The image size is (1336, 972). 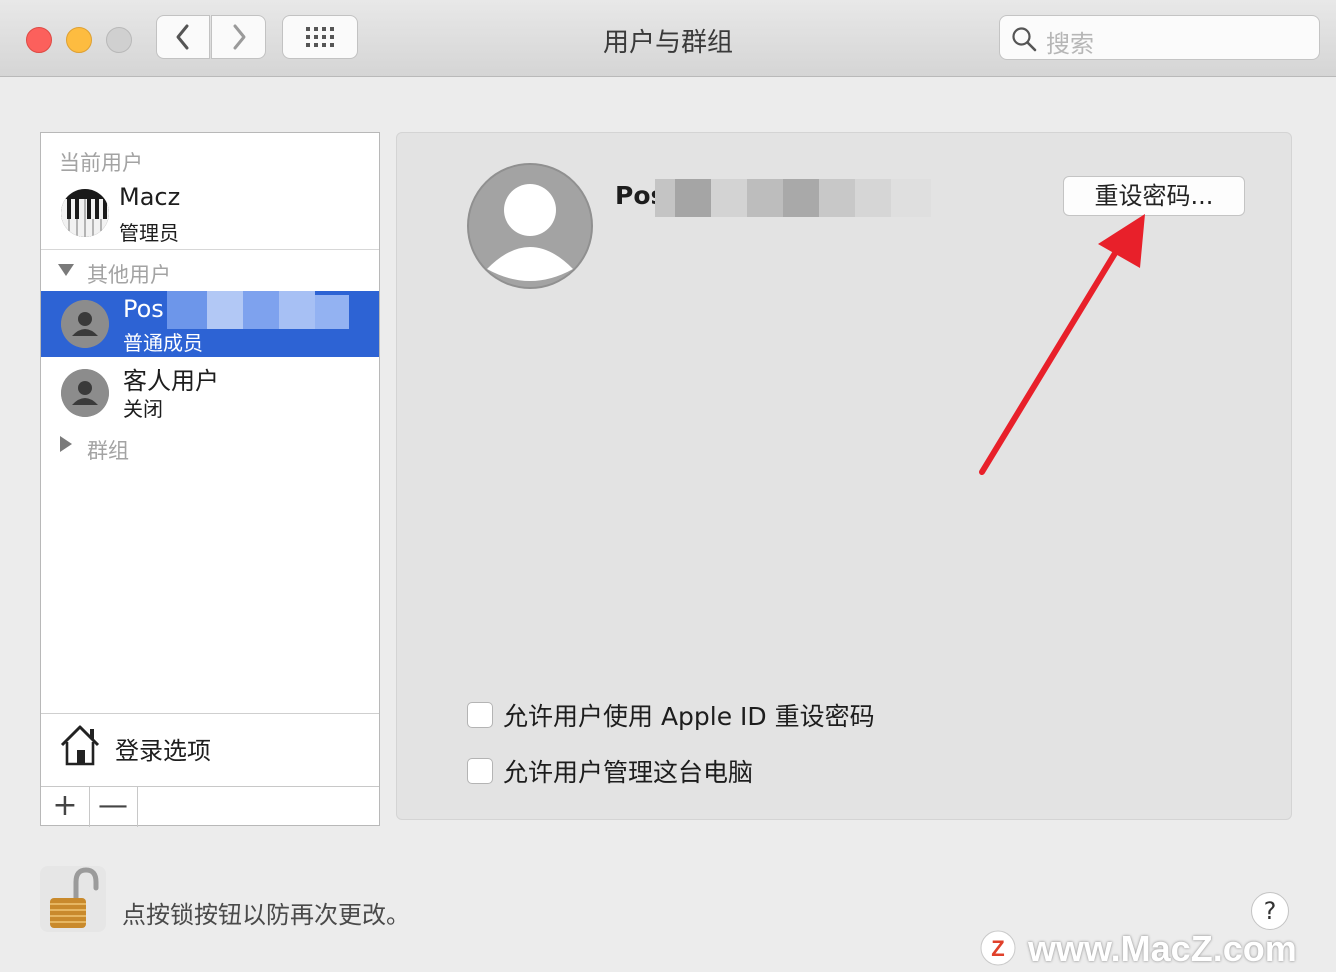 What do you see at coordinates (266, 915) in the screenshot?
I see `lock-message: 点按锁按钮以防再次更改。` at bounding box center [266, 915].